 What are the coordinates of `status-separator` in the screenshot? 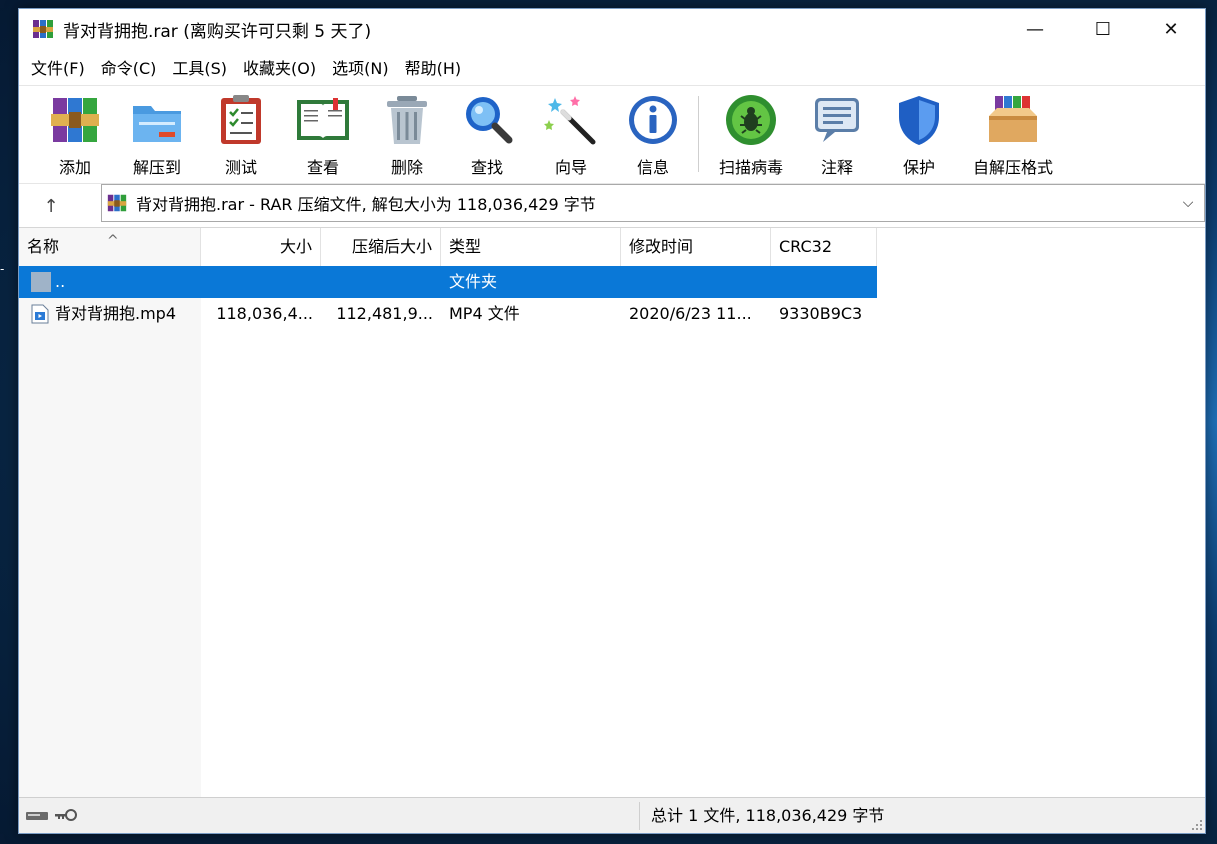 It's located at (639, 816).